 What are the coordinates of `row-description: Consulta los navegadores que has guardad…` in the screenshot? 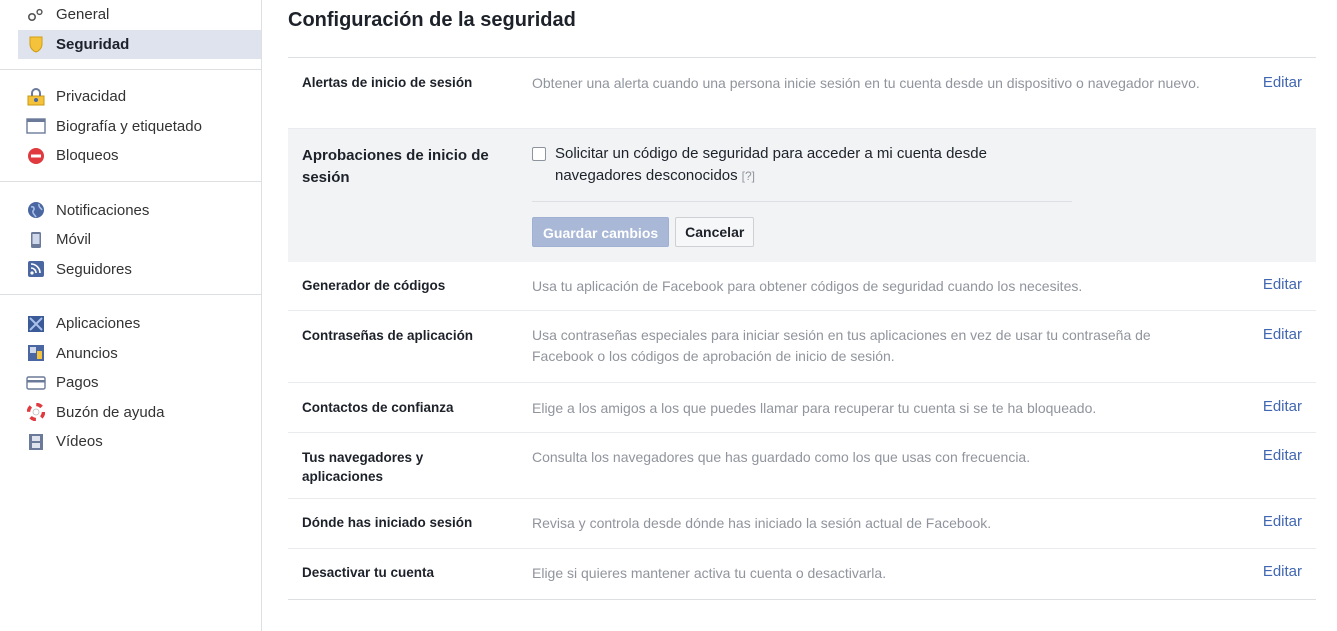 It's located at (781, 457).